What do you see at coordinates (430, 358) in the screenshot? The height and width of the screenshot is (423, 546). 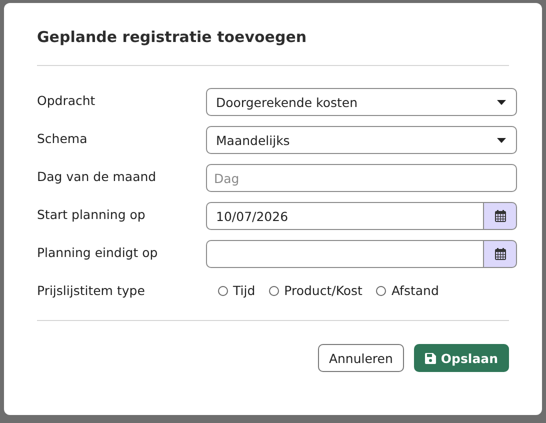 I see `save-icon` at bounding box center [430, 358].